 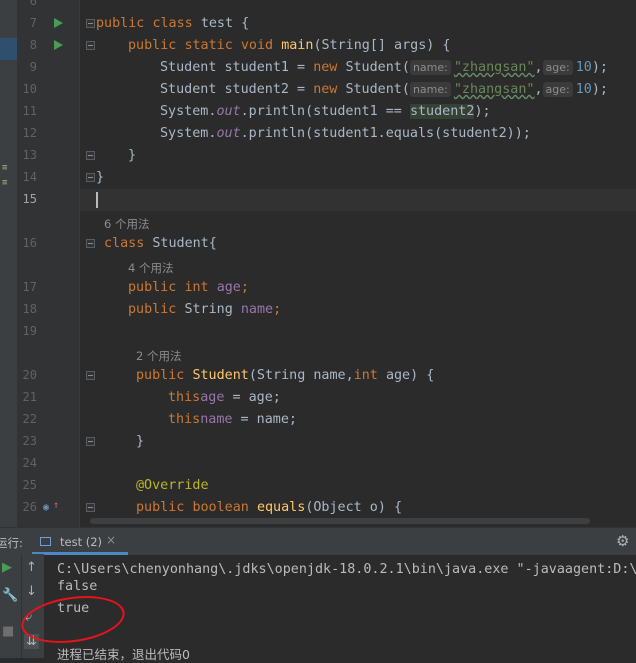 I want to click on run-panel-header: 运行: test (2) × ⚙, so click(x=318, y=541).